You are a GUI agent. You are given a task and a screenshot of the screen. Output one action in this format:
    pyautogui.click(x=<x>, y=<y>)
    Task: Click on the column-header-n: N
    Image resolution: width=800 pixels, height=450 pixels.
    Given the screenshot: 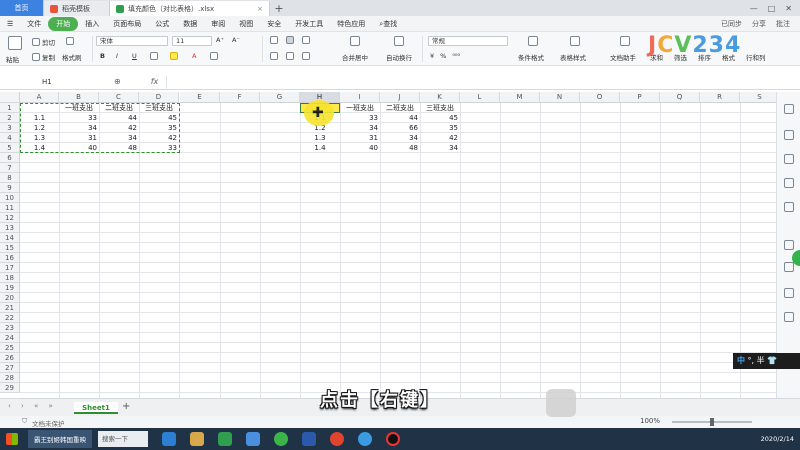 What is the action you would take?
    pyautogui.click(x=560, y=97)
    